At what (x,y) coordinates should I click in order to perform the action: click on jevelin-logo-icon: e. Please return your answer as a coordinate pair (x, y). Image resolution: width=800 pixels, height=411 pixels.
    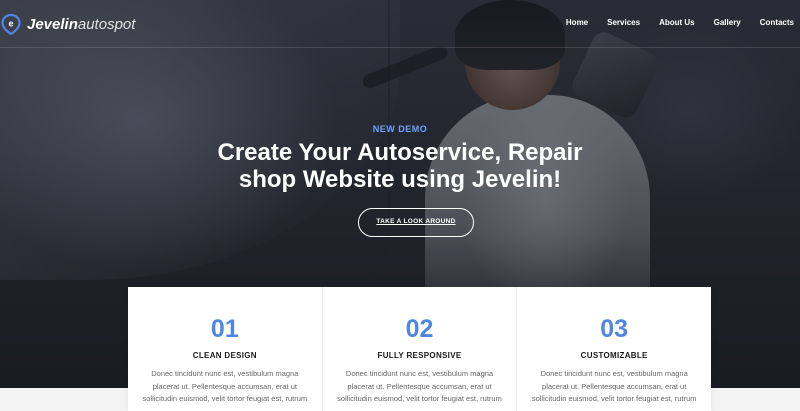
    Looking at the image, I should click on (11, 24).